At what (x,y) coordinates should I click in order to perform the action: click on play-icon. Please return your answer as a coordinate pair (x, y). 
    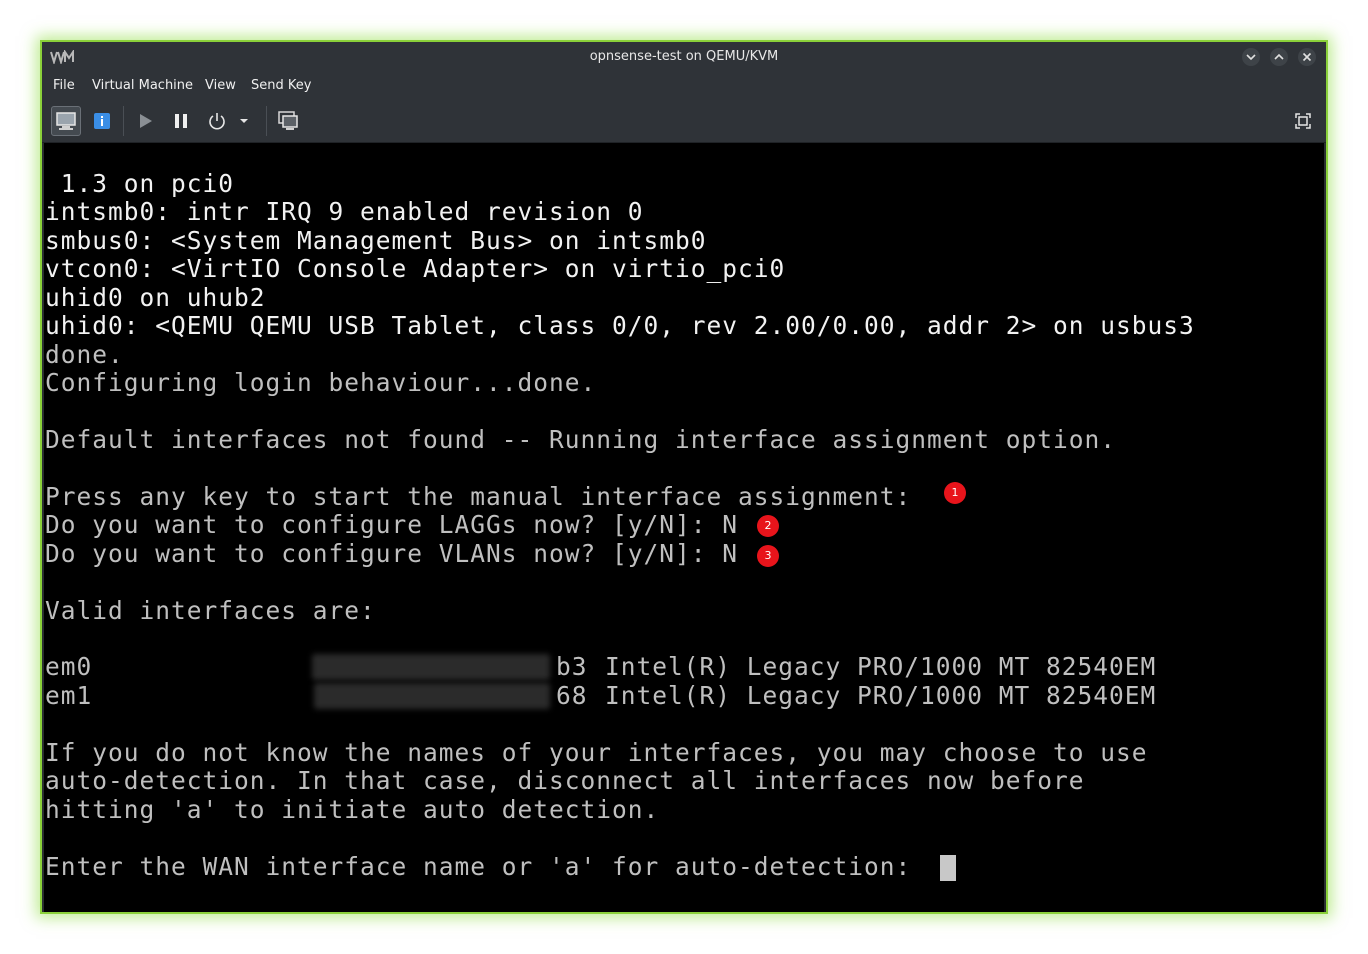
    Looking at the image, I should click on (146, 121).